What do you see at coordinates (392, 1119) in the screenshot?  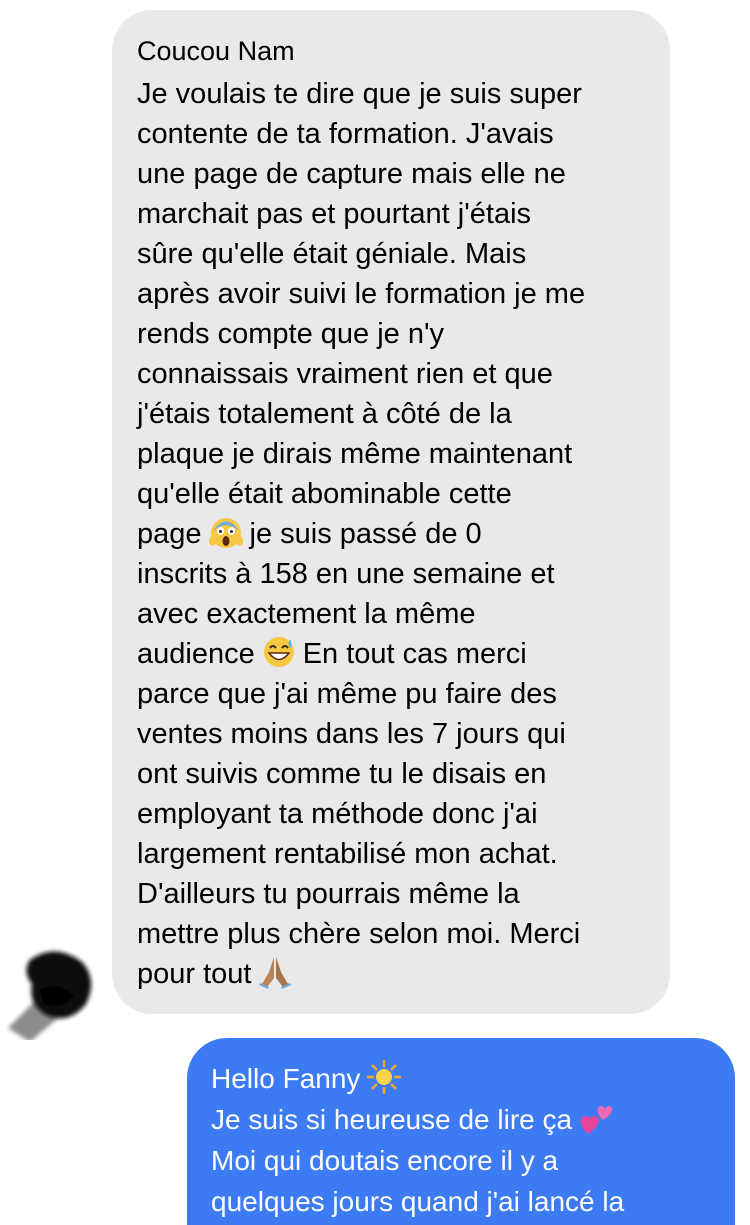 I see `sent-text-2: Je suis si heureuse de lire ça` at bounding box center [392, 1119].